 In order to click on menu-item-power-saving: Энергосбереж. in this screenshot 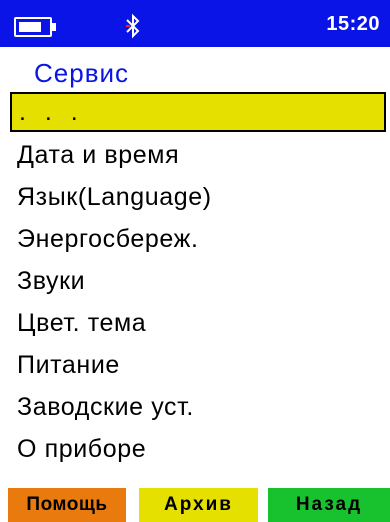, I will do `click(198, 239)`.